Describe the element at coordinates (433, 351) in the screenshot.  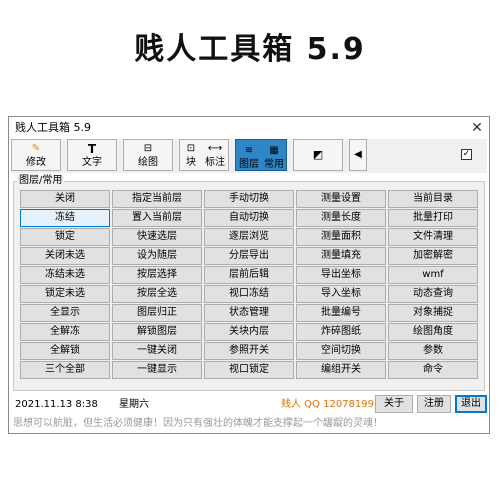
I see `command-button: 参数` at that location.